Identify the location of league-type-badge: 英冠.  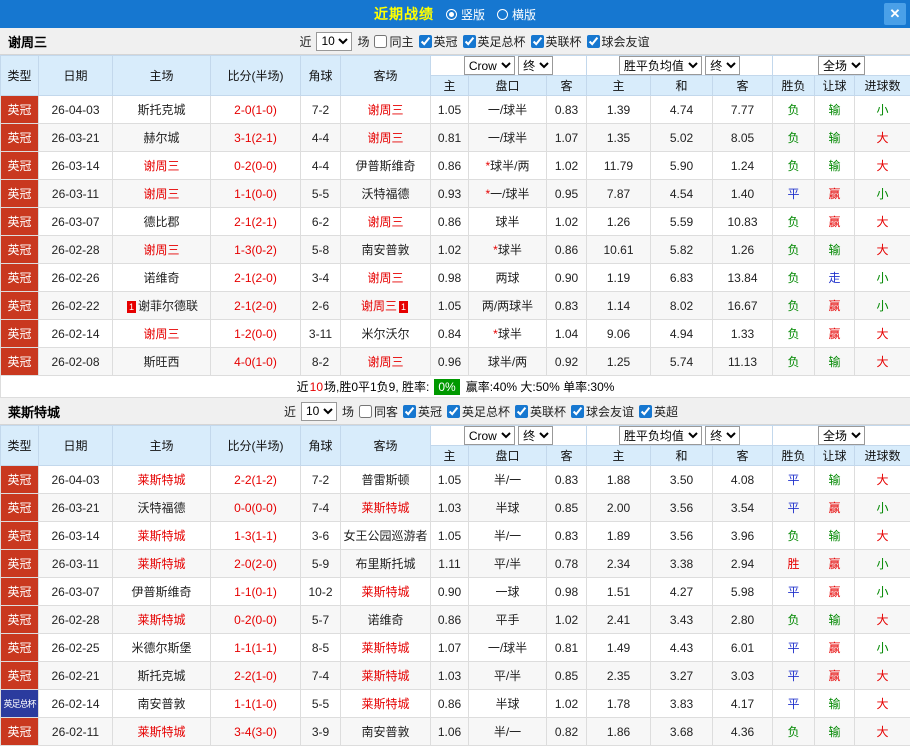
(19, 249).